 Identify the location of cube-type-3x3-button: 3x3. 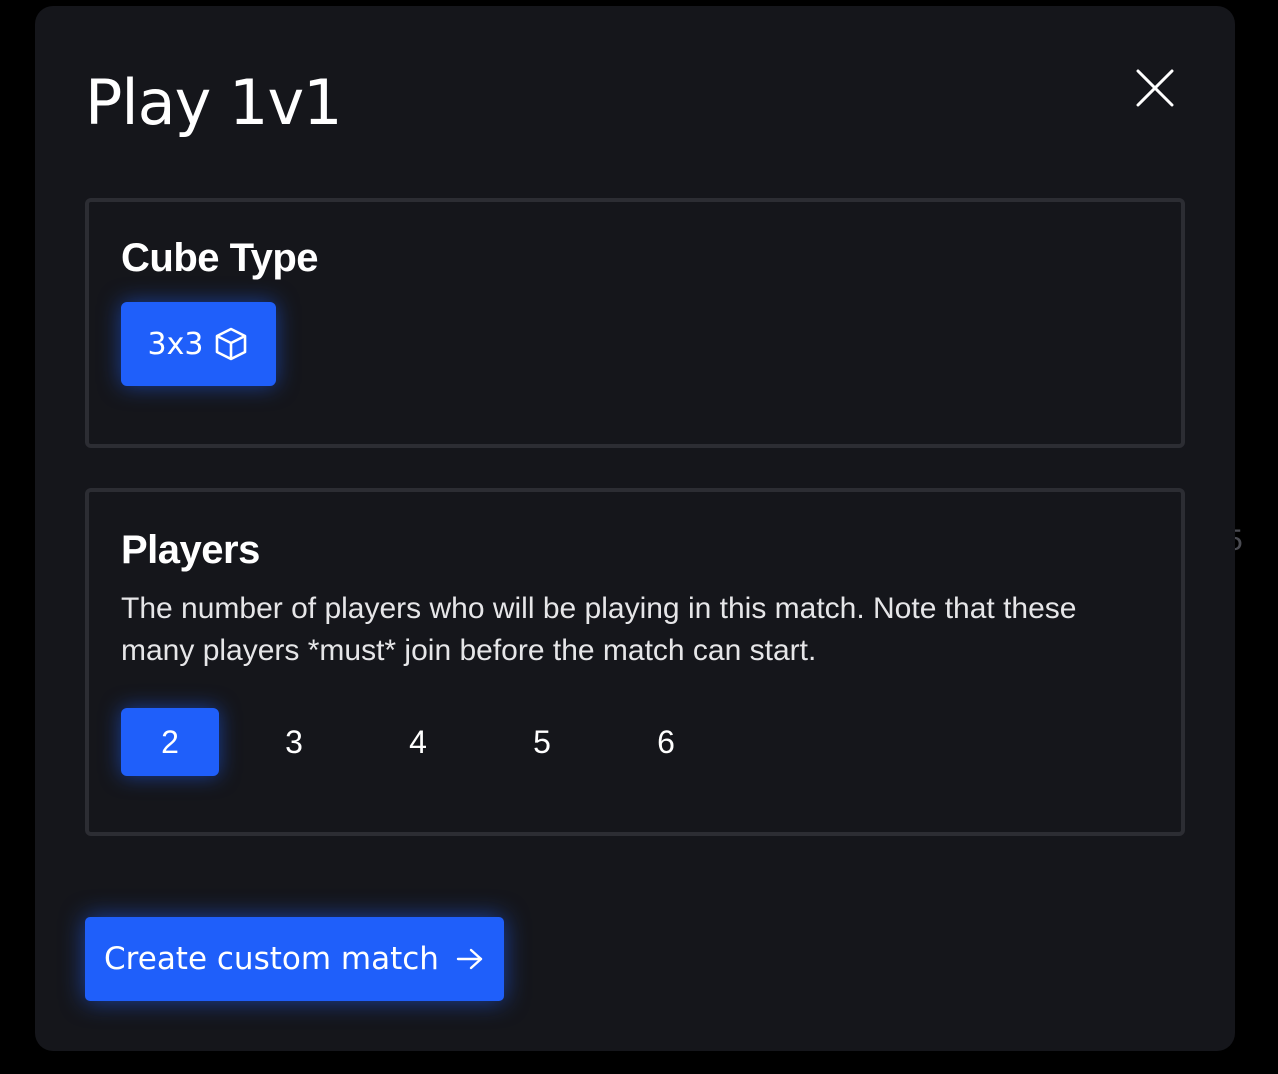
(198, 344).